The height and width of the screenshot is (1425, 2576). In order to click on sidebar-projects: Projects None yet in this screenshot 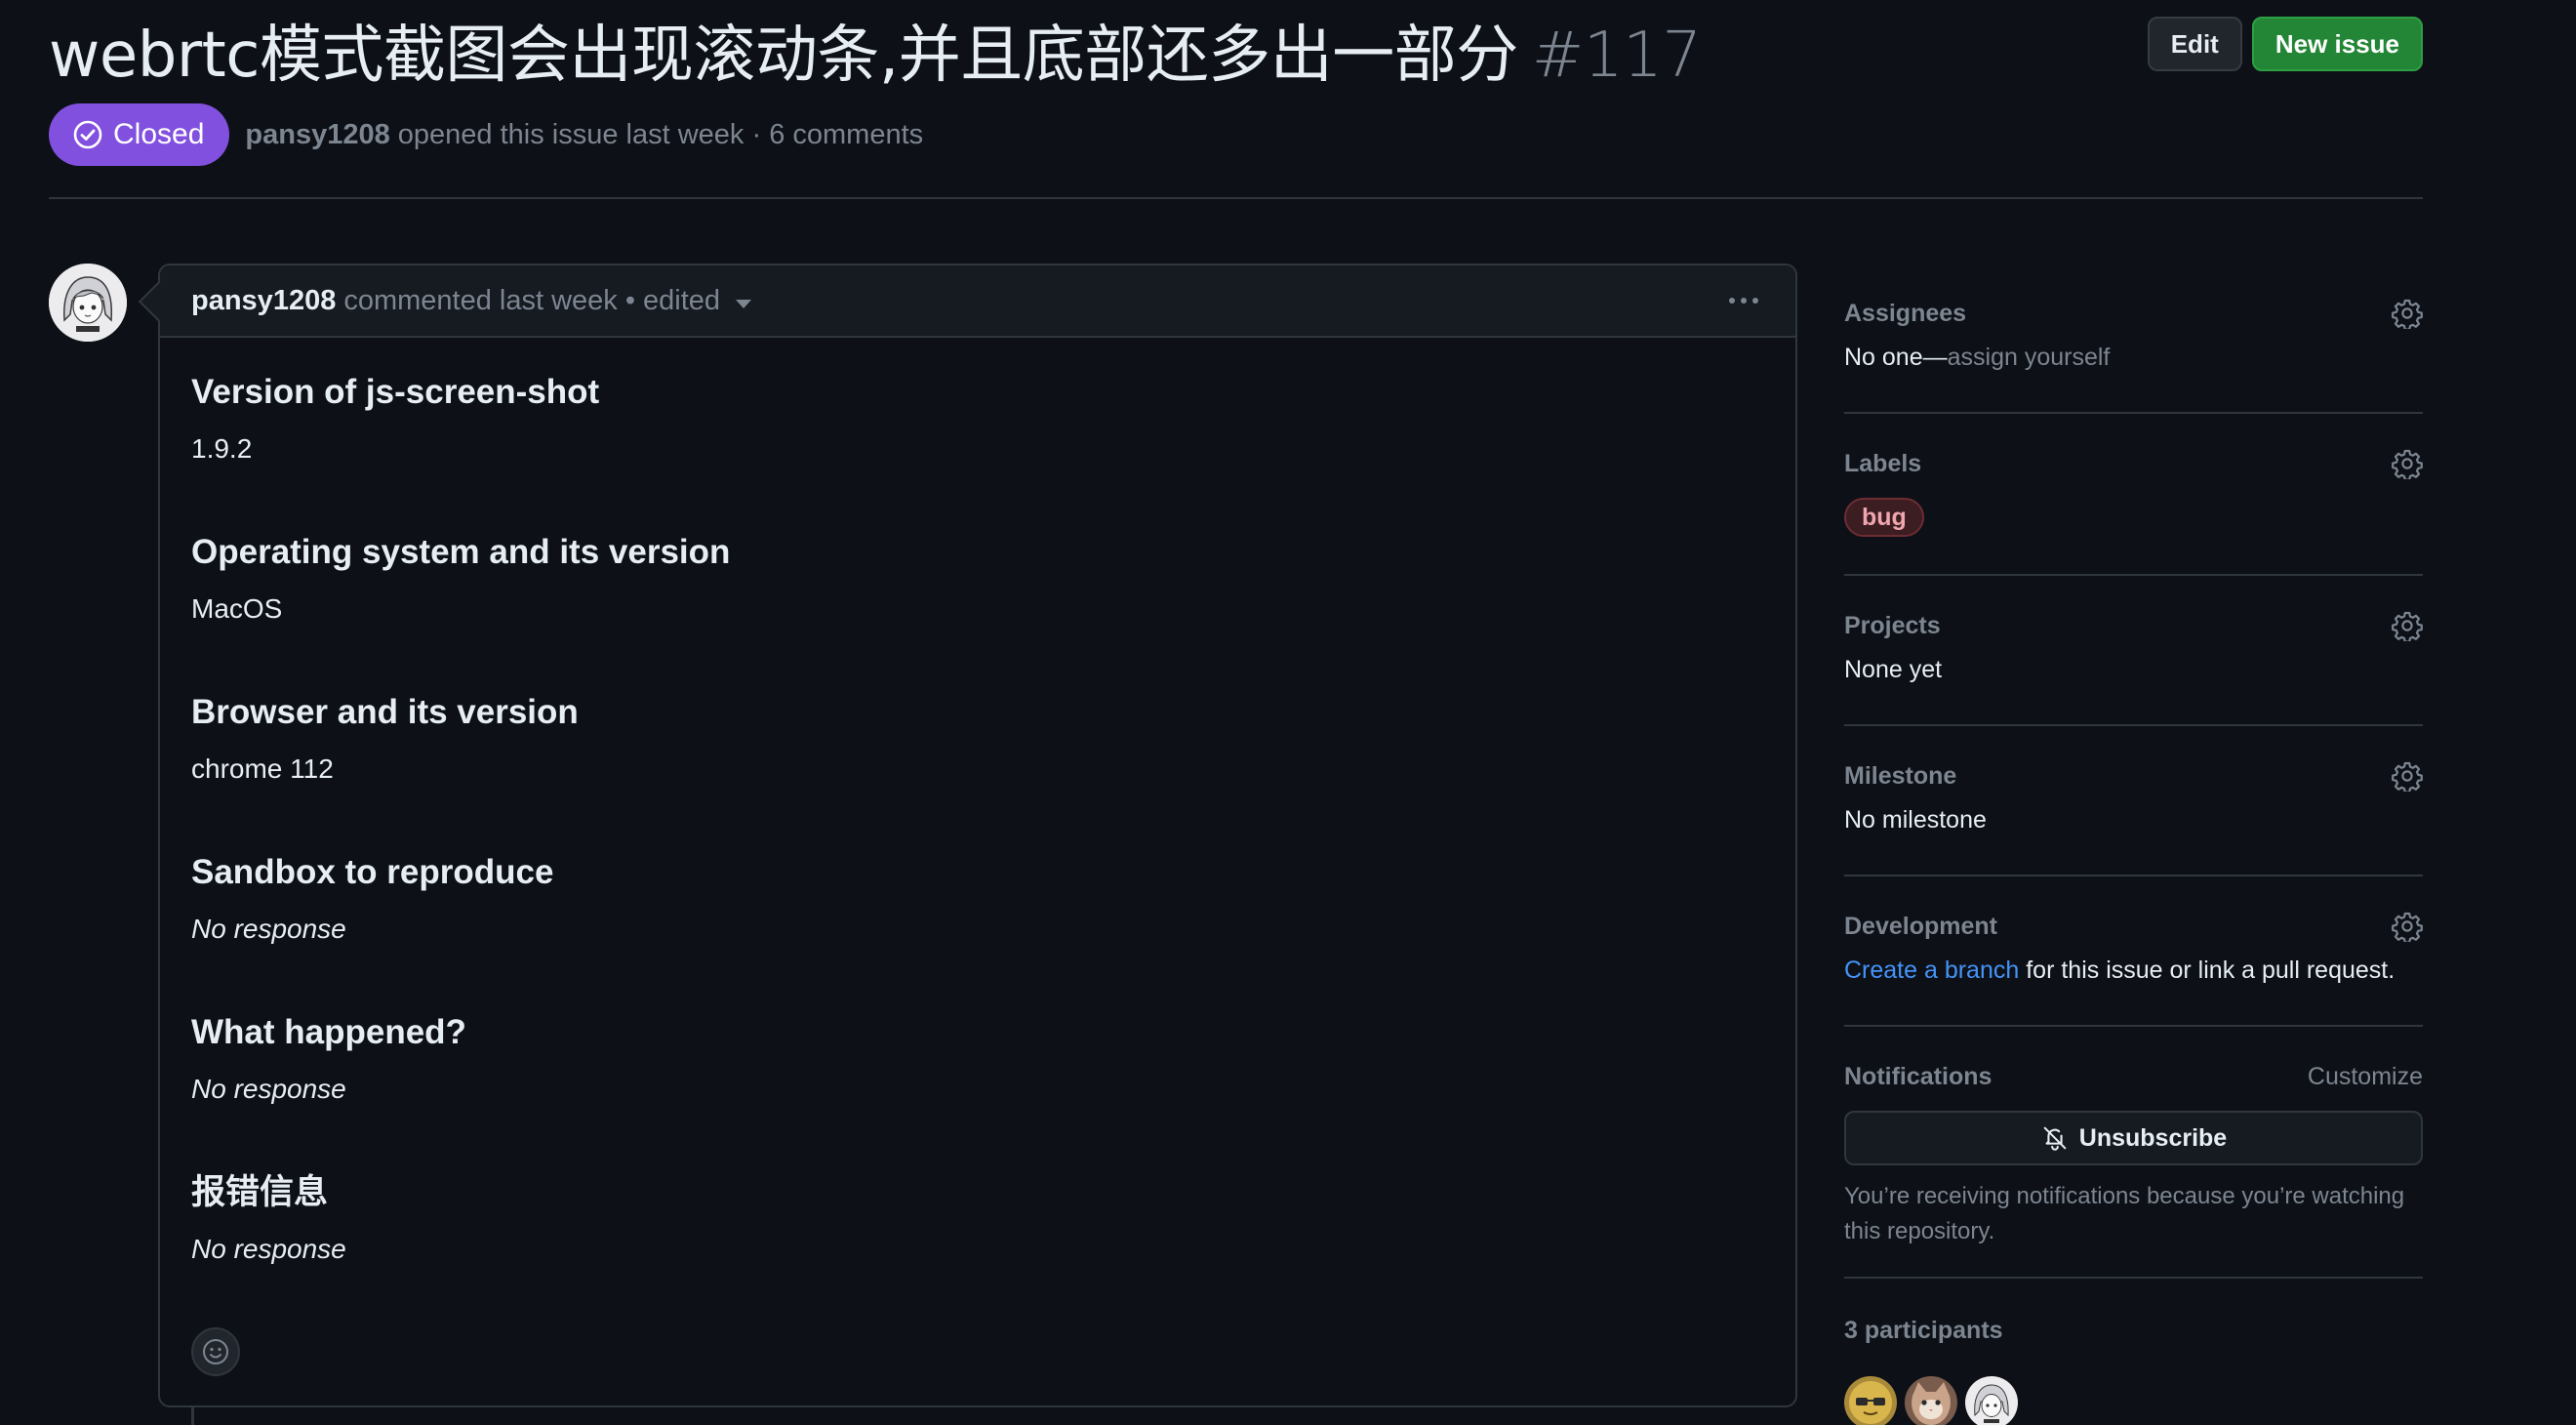, I will do `click(2133, 651)`.